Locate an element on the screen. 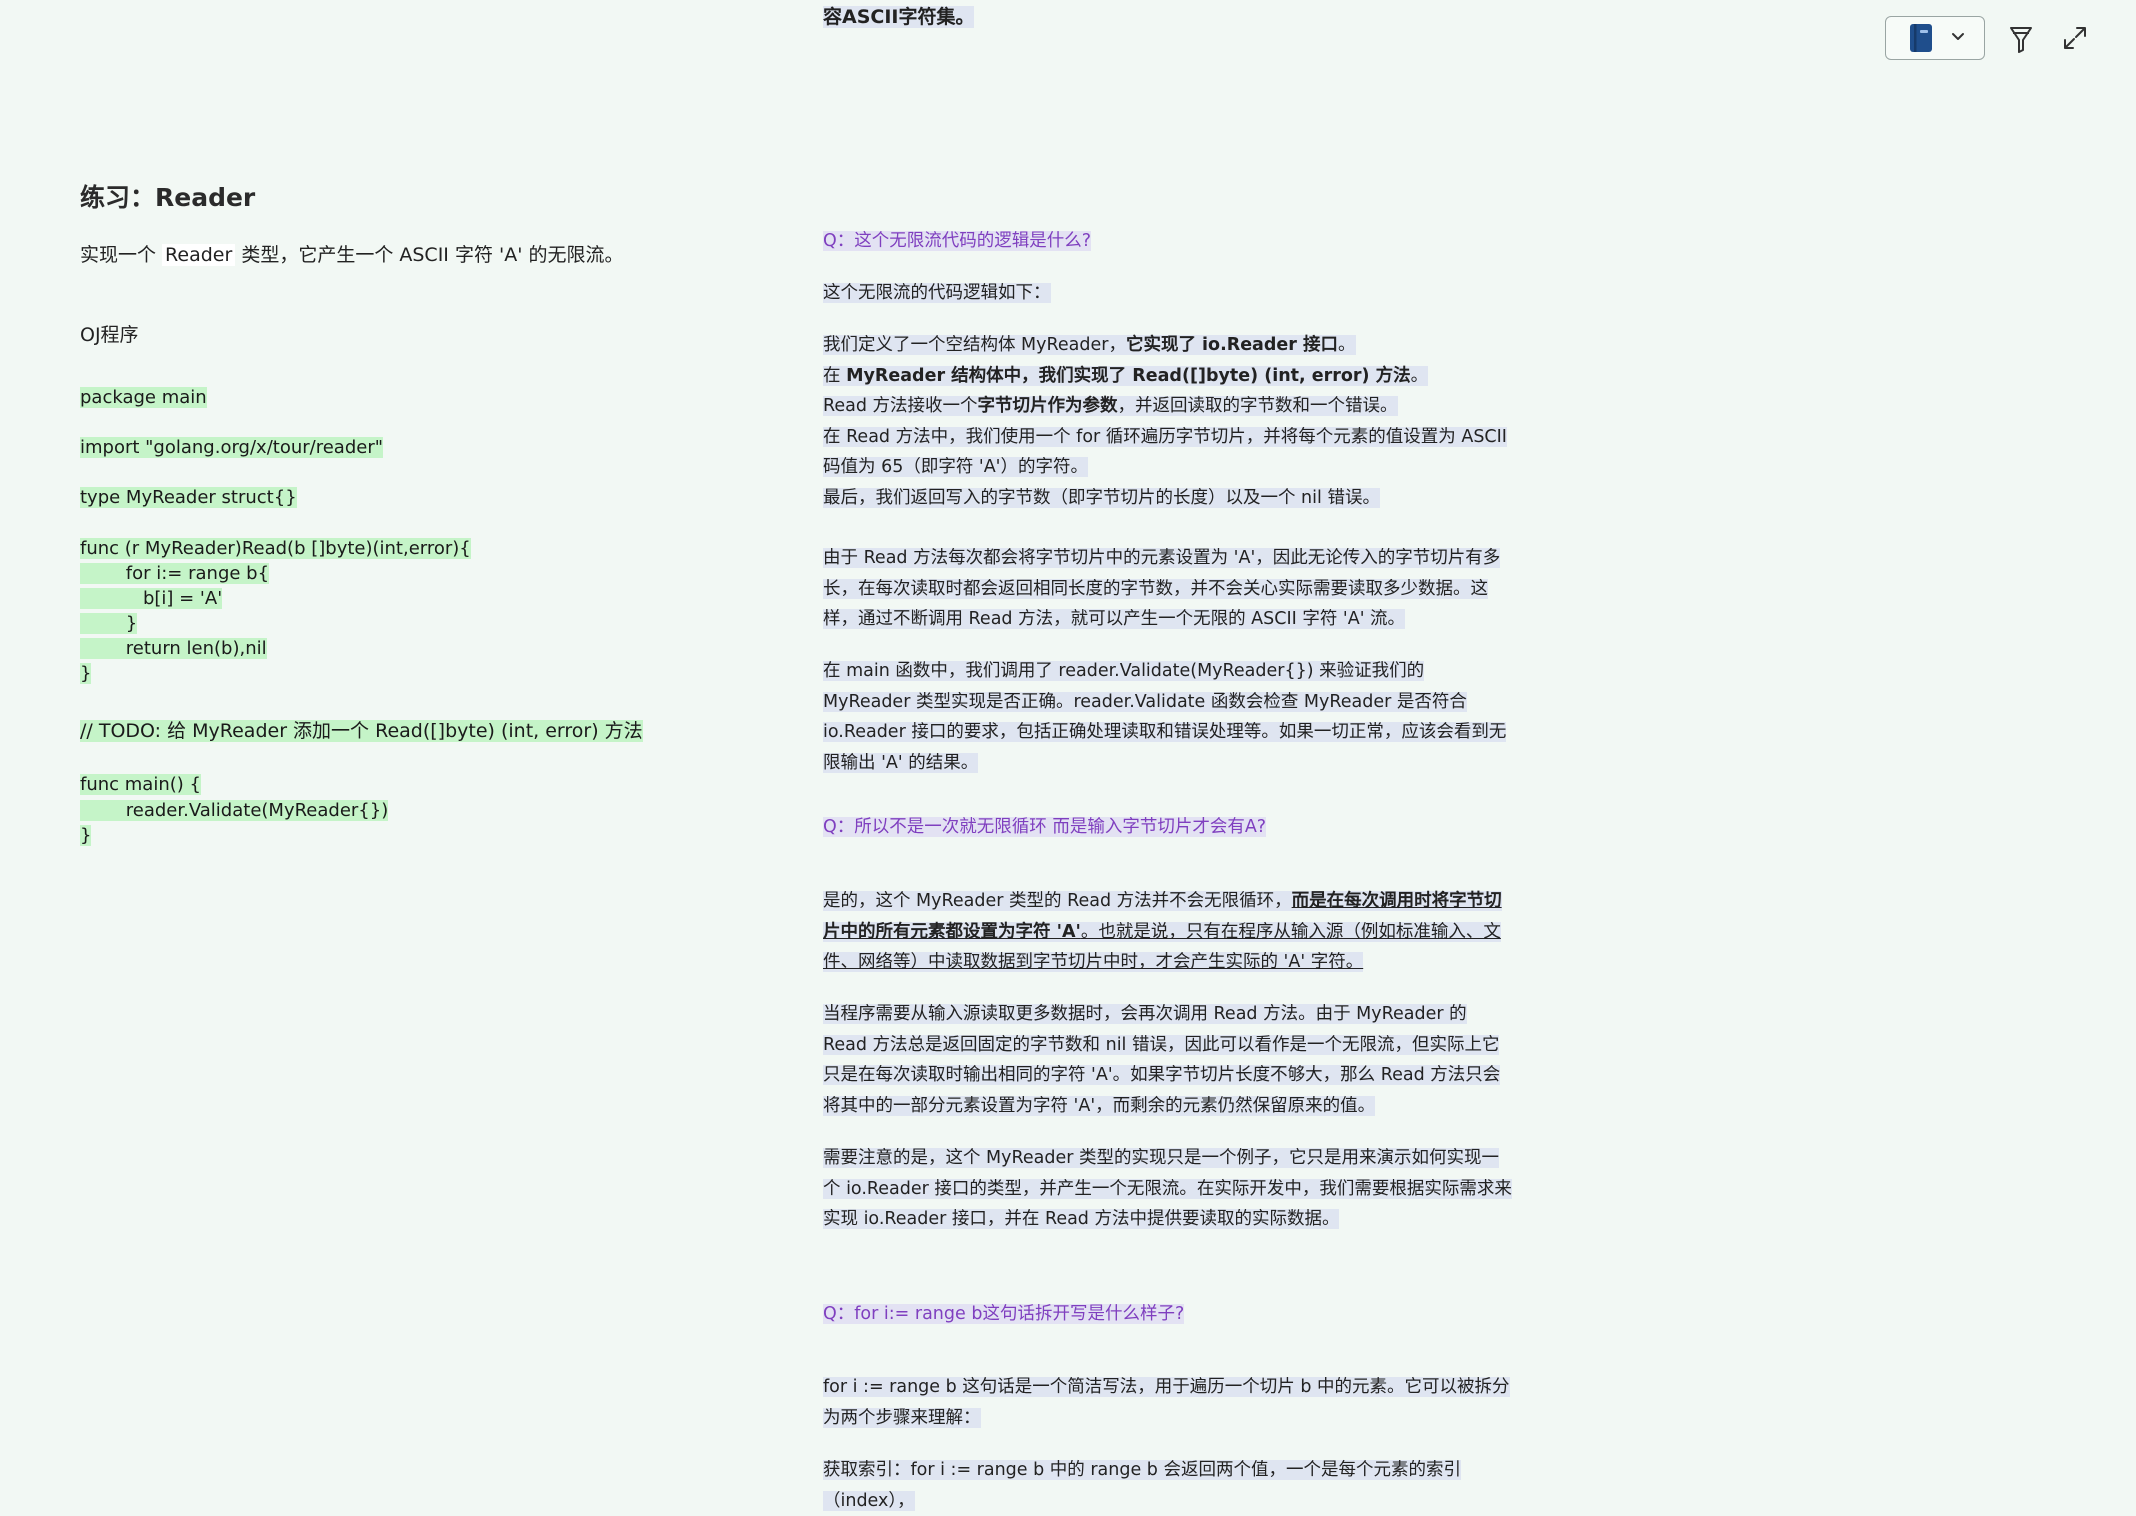 This screenshot has width=2136, height=1516. answer-1-line: Read 方法接收一个字节切片作为参数，并返回读取的字节数和一个错误。 is located at coordinates (1110, 406).